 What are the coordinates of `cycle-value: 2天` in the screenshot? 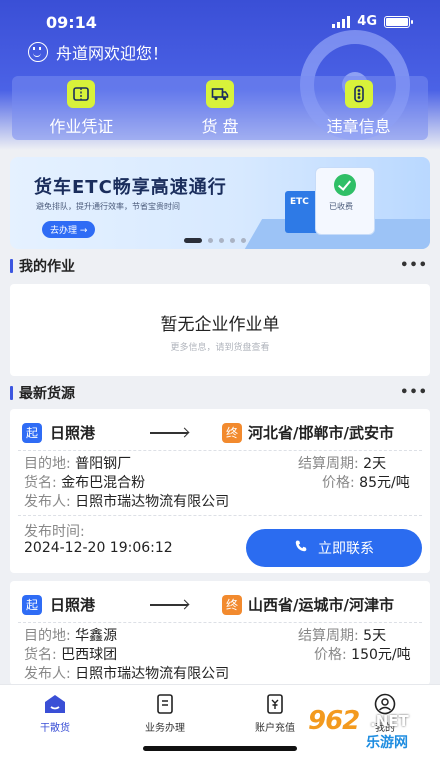 It's located at (375, 464).